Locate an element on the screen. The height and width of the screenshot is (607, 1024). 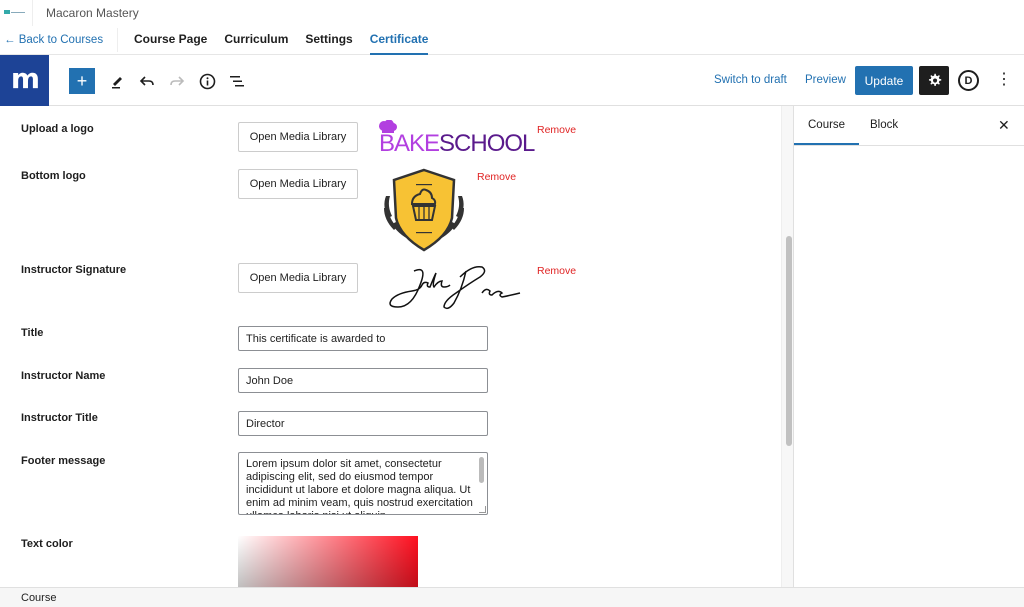
undo-button is located at coordinates (147, 81).